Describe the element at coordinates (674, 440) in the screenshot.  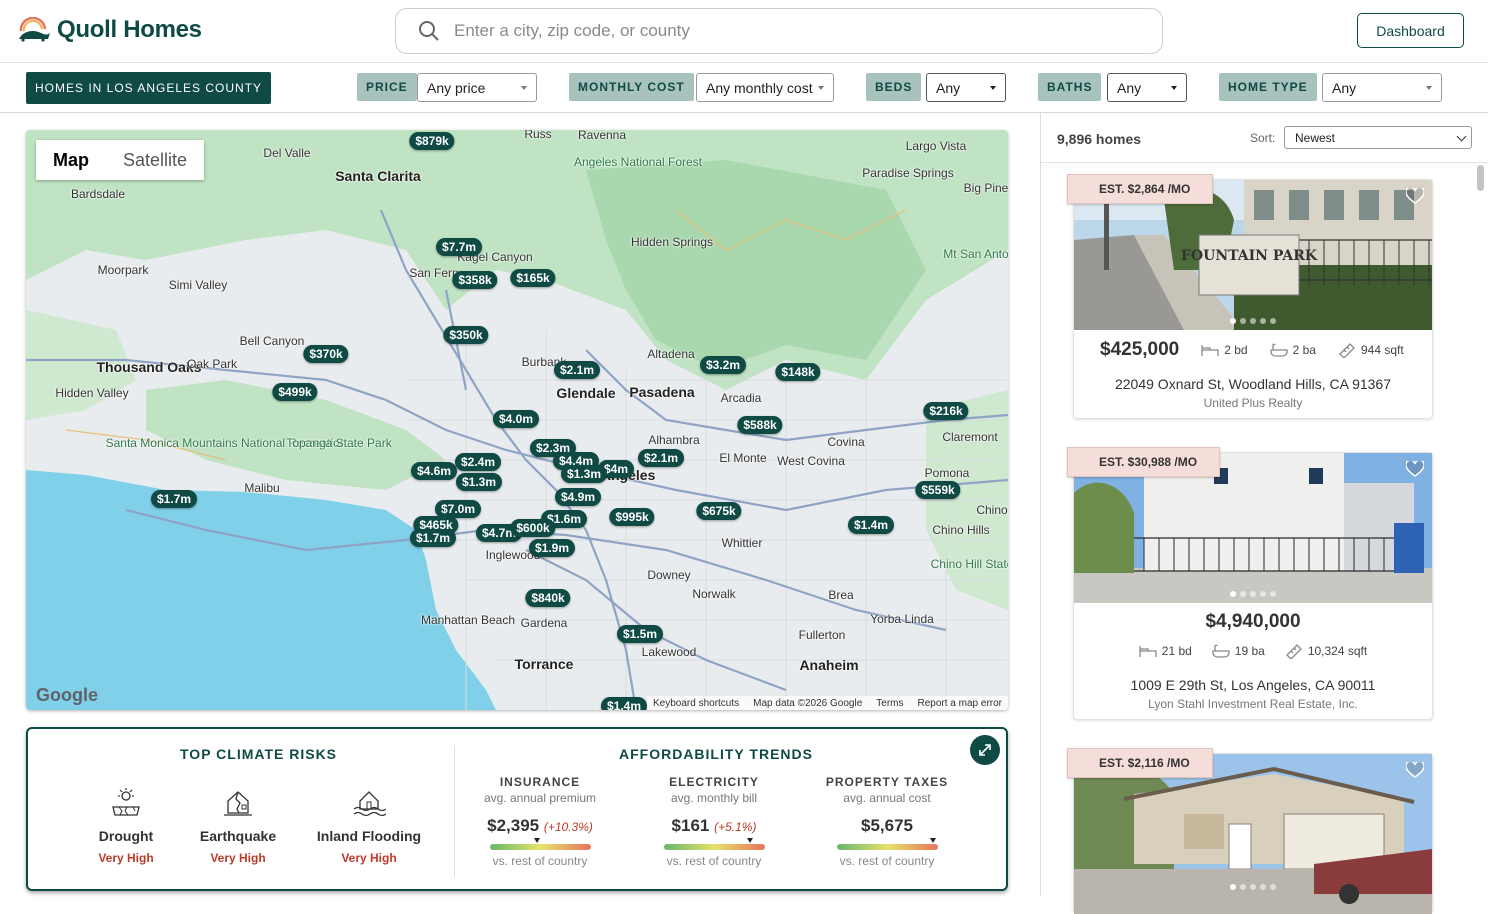
I see `map-place-label: Alhambra` at that location.